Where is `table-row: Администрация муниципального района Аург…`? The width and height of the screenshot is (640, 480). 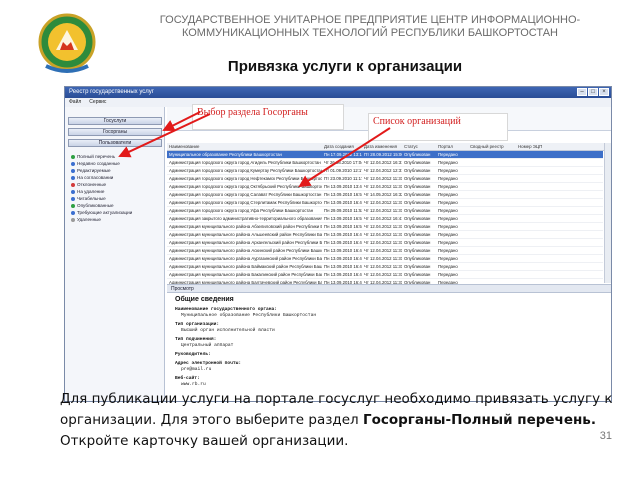
table-row: Администрация муниципального района Аург… is located at coordinates (385, 259).